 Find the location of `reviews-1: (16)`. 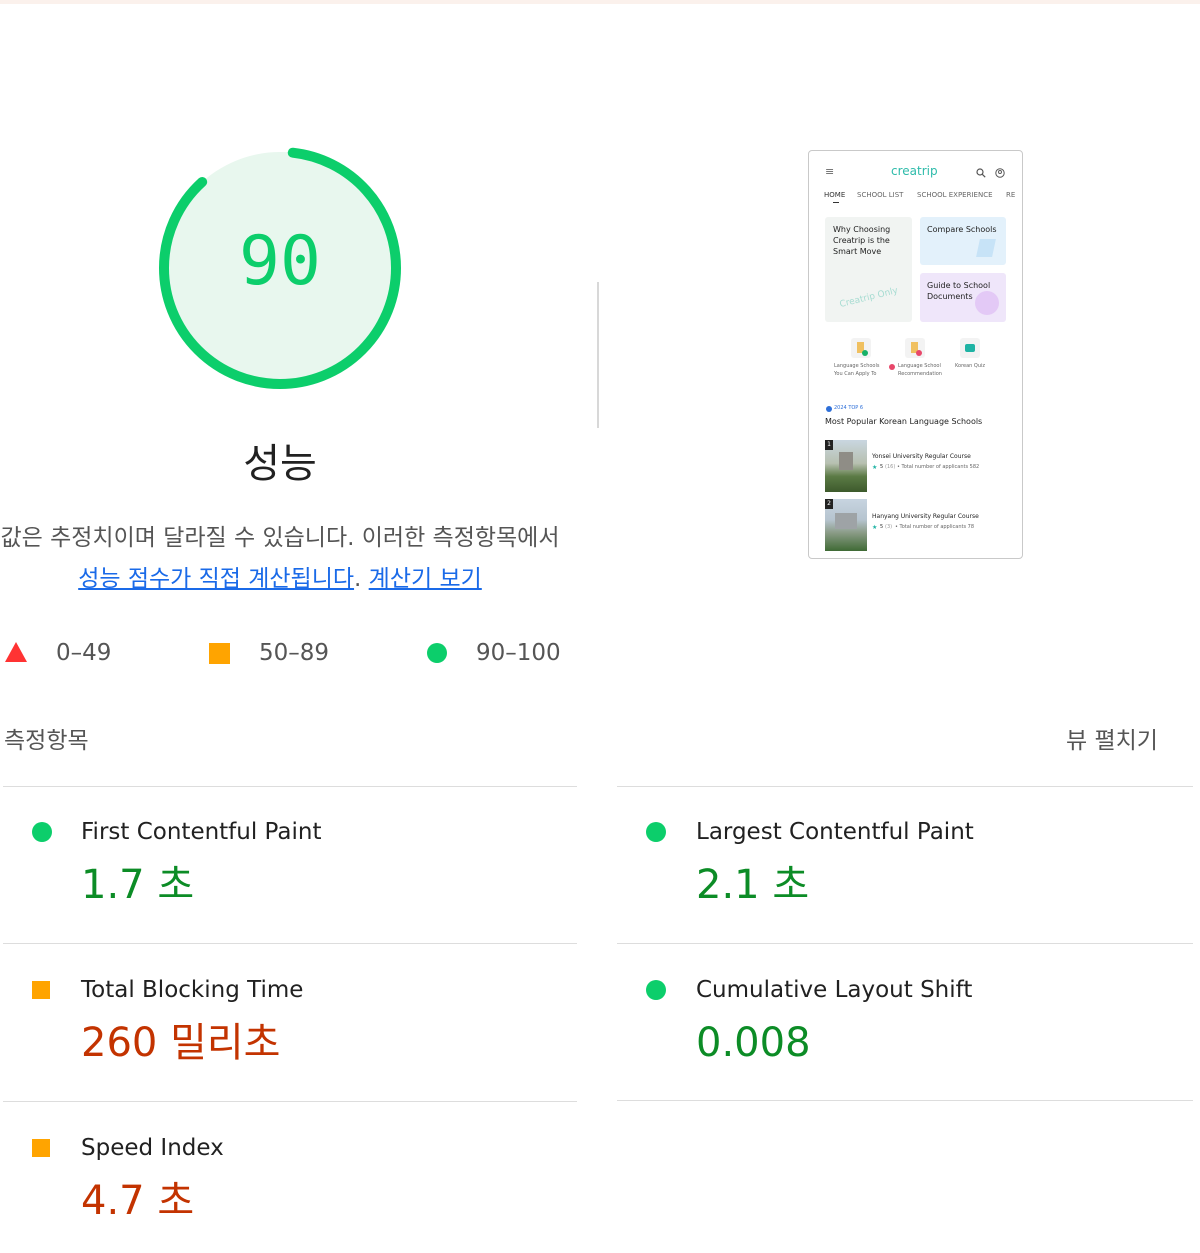

reviews-1: (16) is located at coordinates (890, 467).